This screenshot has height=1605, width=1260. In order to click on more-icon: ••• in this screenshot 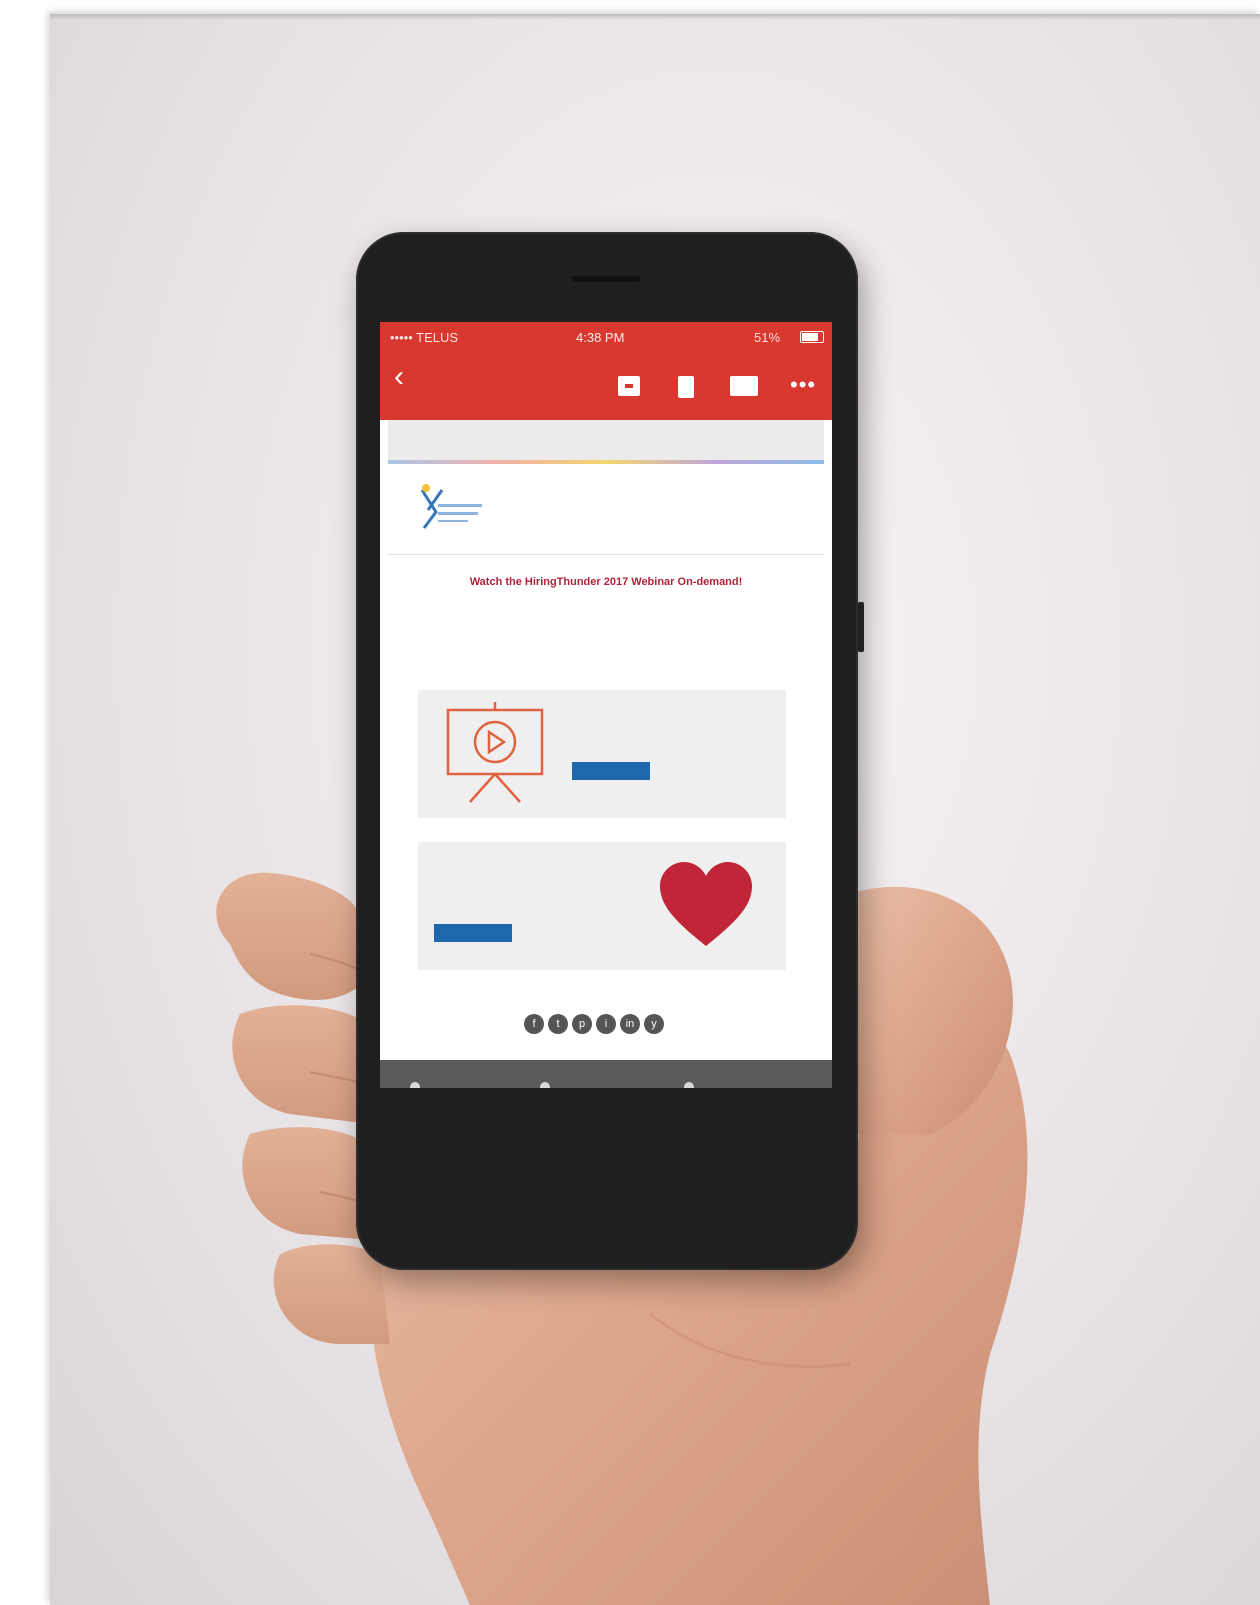, I will do `click(803, 385)`.